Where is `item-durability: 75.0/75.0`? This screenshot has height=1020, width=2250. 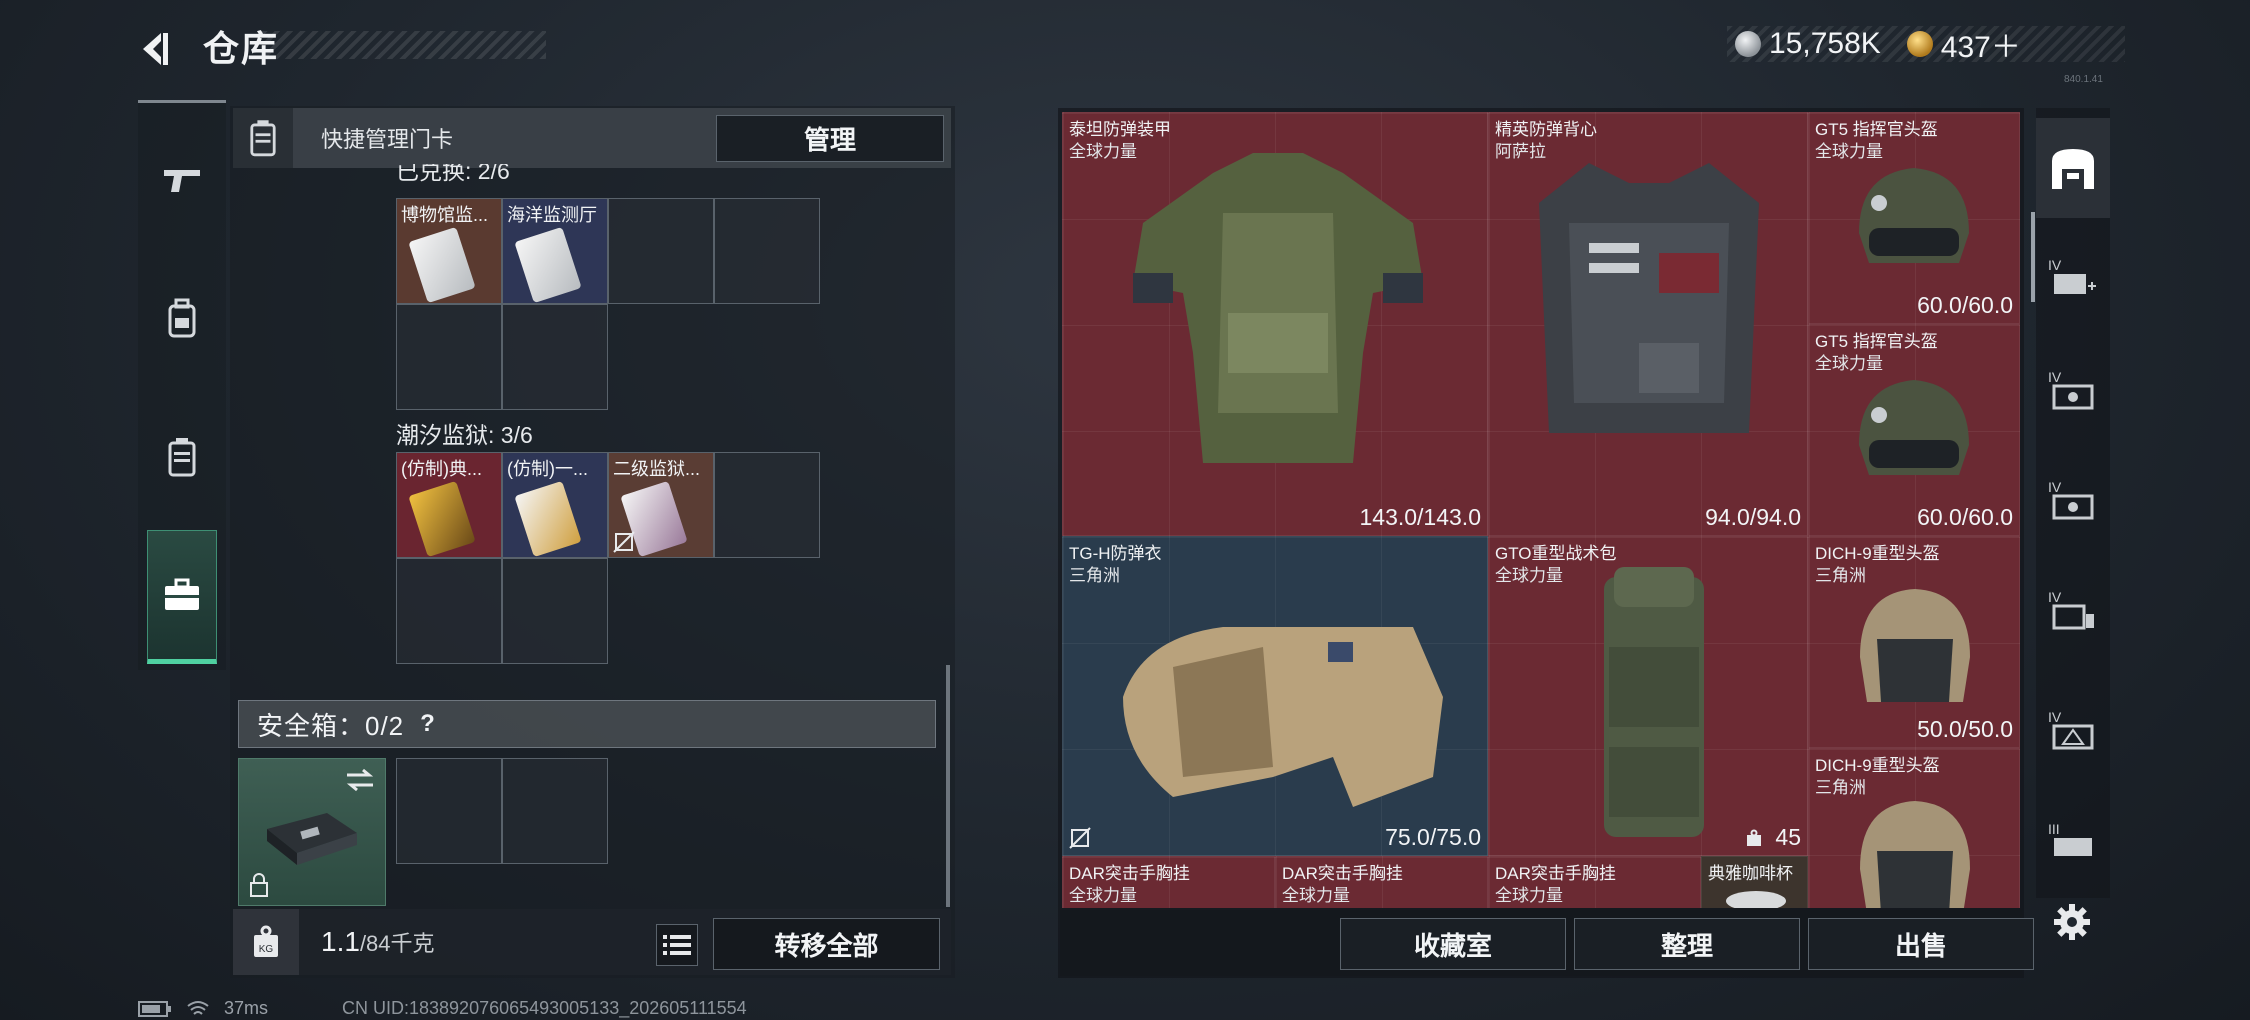
item-durability: 75.0/75.0 is located at coordinates (1433, 837).